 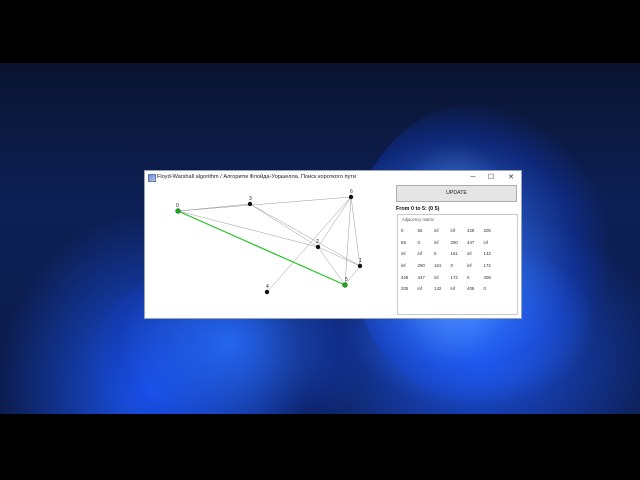 What do you see at coordinates (351, 192) in the screenshot?
I see `node-label-6: 6` at bounding box center [351, 192].